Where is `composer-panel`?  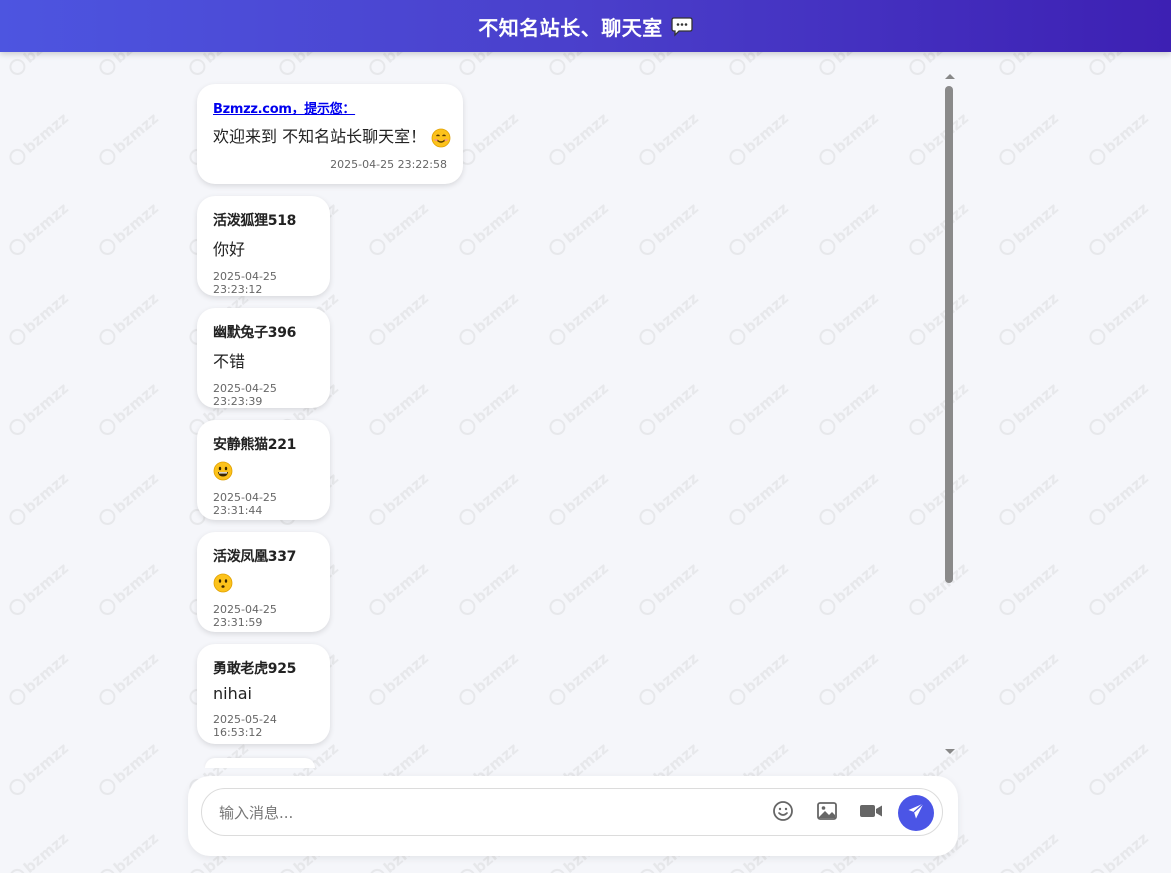
composer-panel is located at coordinates (573, 816).